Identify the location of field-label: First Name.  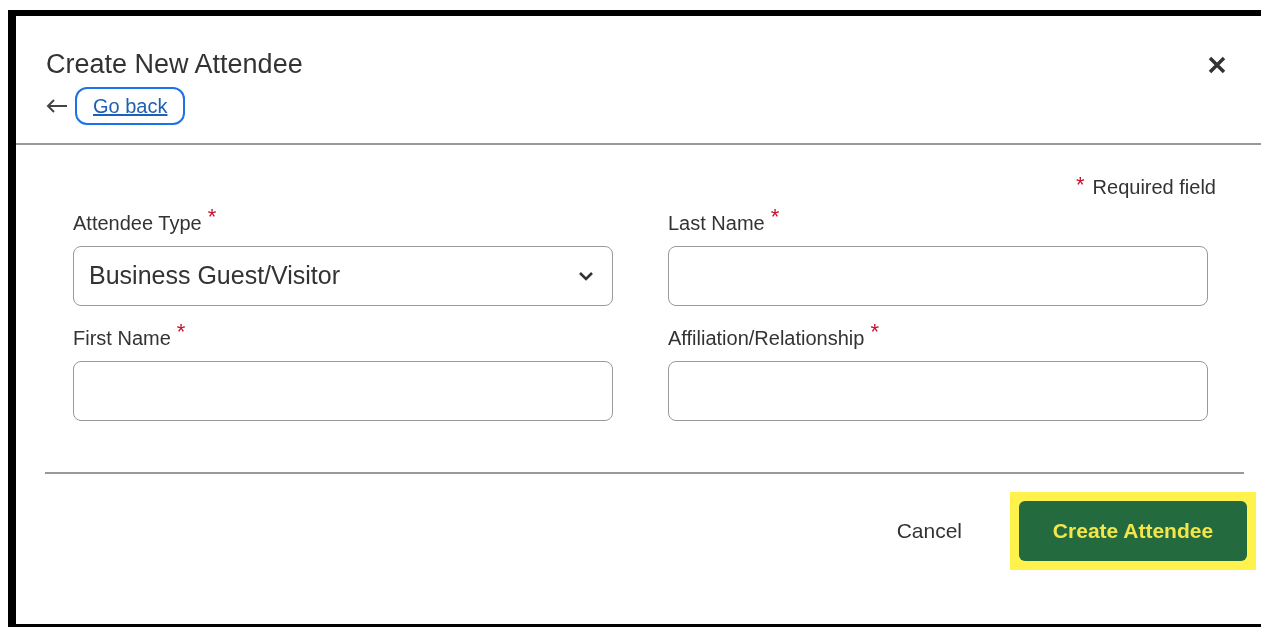
(122, 338).